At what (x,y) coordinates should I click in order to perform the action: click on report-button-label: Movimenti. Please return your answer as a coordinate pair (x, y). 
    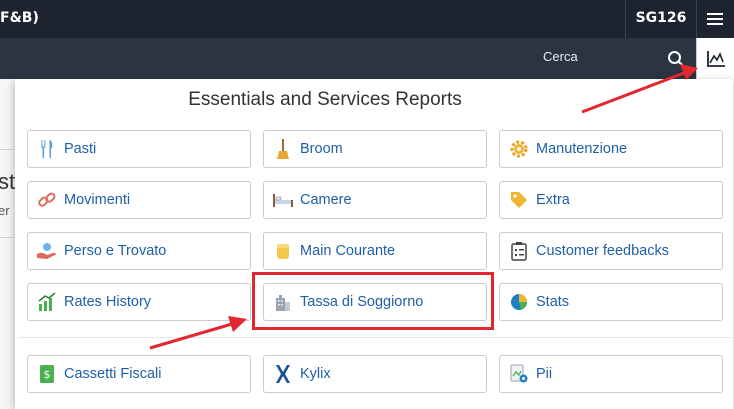
    Looking at the image, I should click on (97, 200).